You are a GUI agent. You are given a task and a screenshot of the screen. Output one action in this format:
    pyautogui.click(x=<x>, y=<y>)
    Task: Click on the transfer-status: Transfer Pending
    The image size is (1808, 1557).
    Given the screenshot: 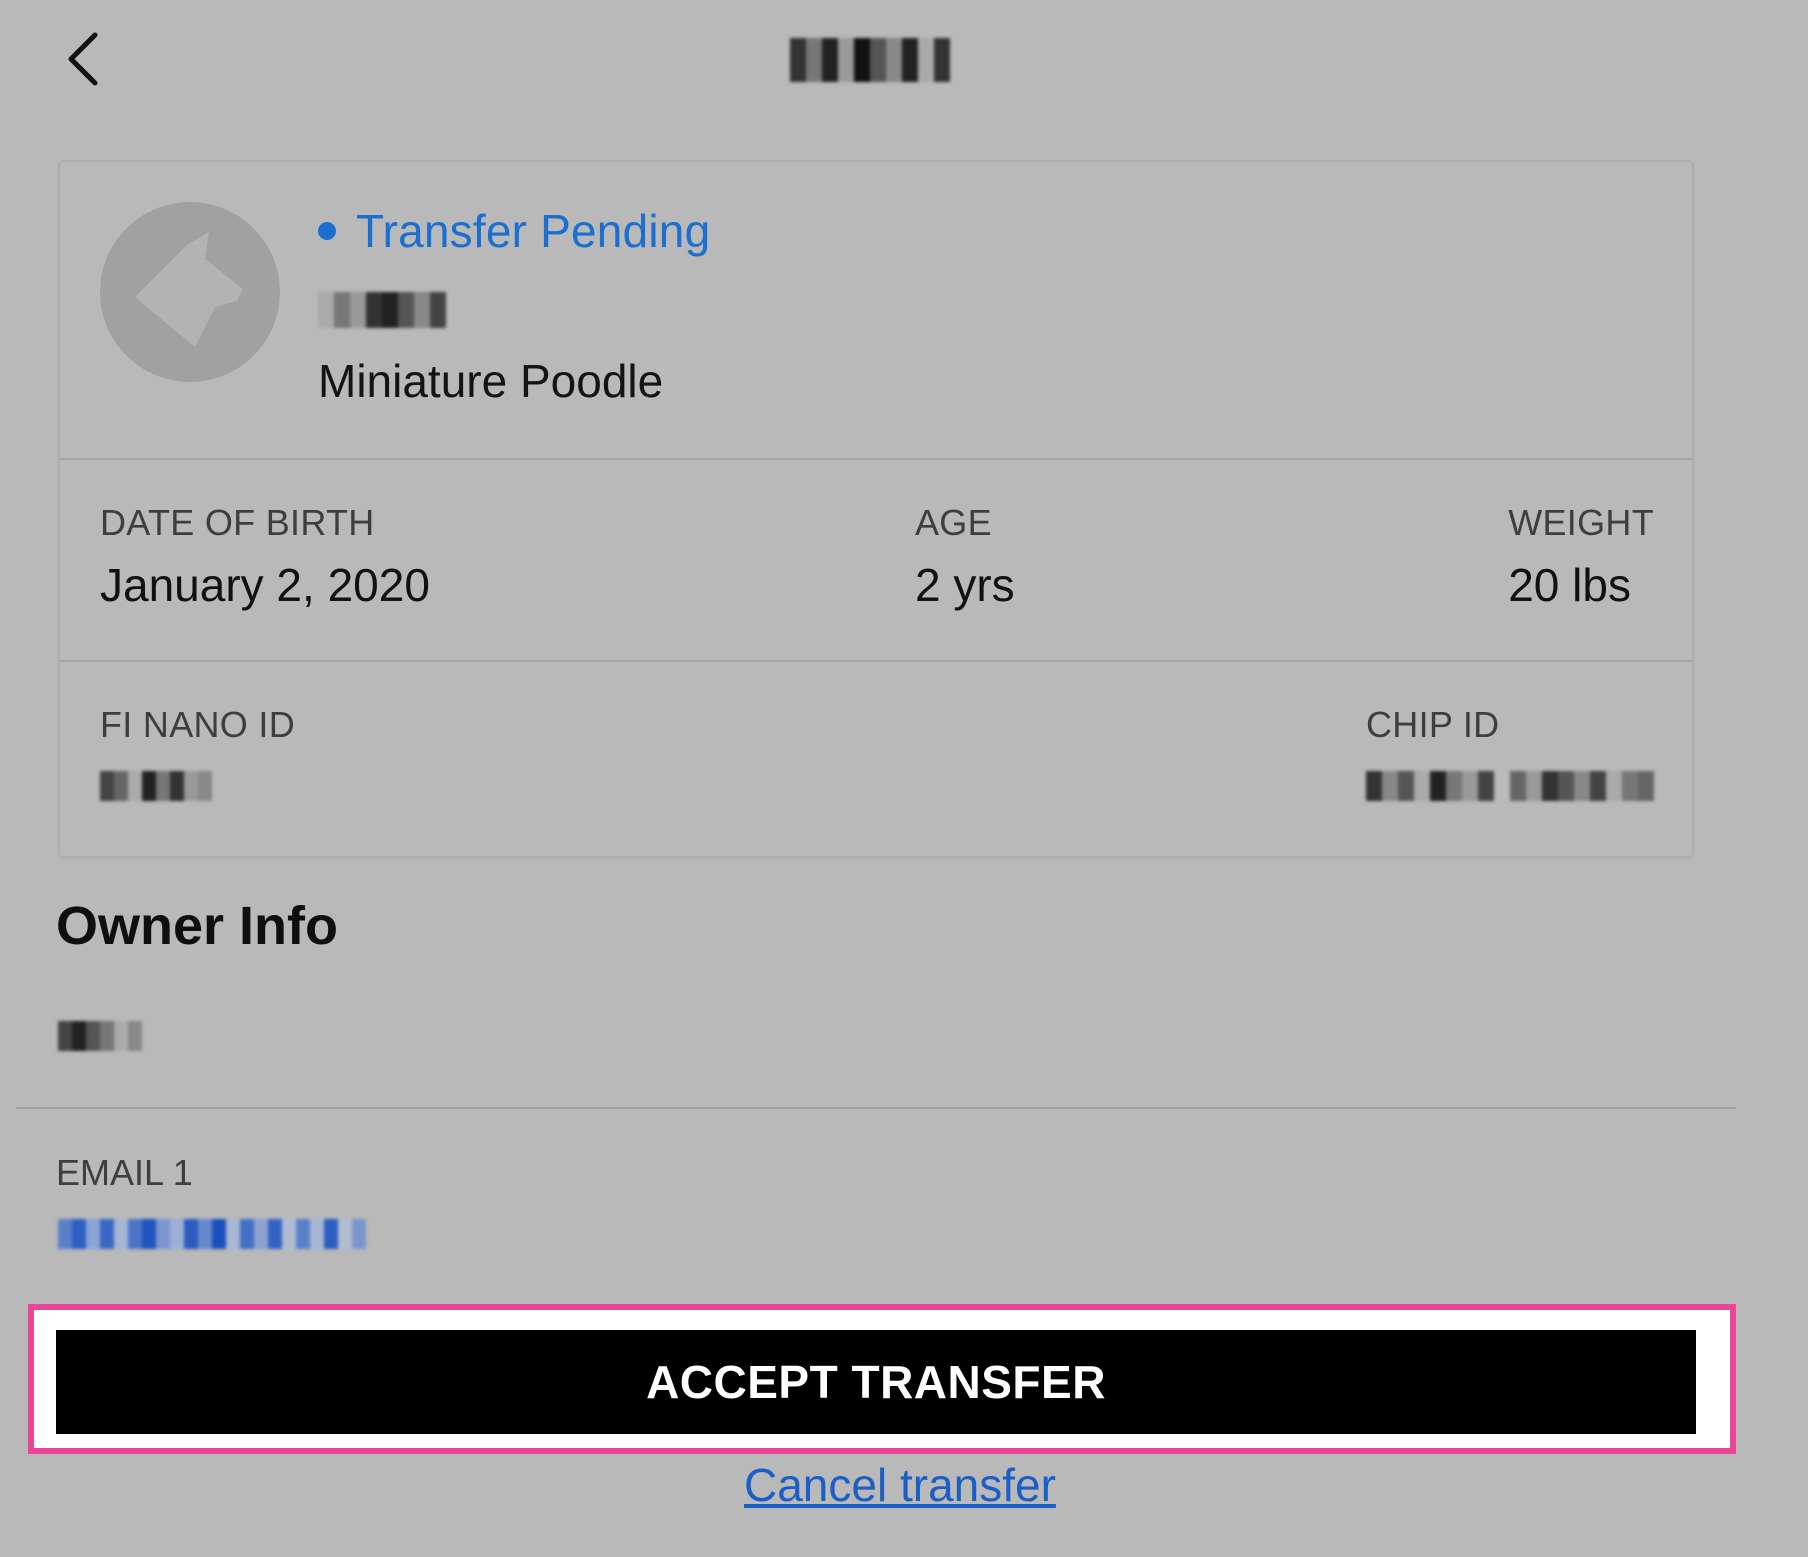 What is the action you would take?
    pyautogui.click(x=514, y=231)
    